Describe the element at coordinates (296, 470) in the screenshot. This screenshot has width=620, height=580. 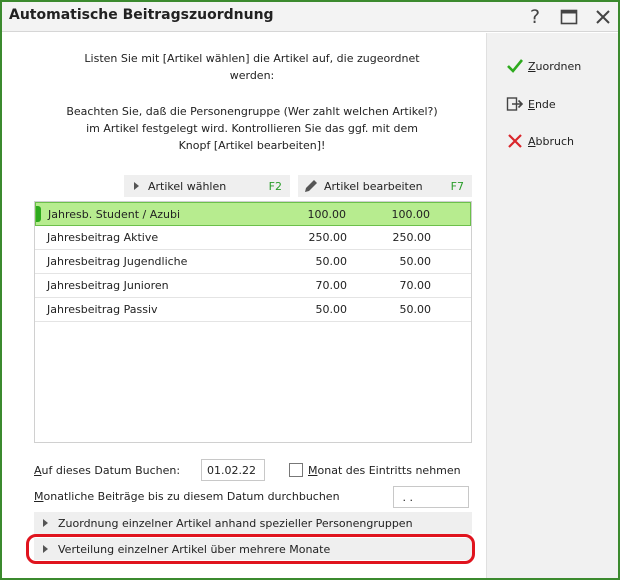
I see `entry-month-checkbox` at that location.